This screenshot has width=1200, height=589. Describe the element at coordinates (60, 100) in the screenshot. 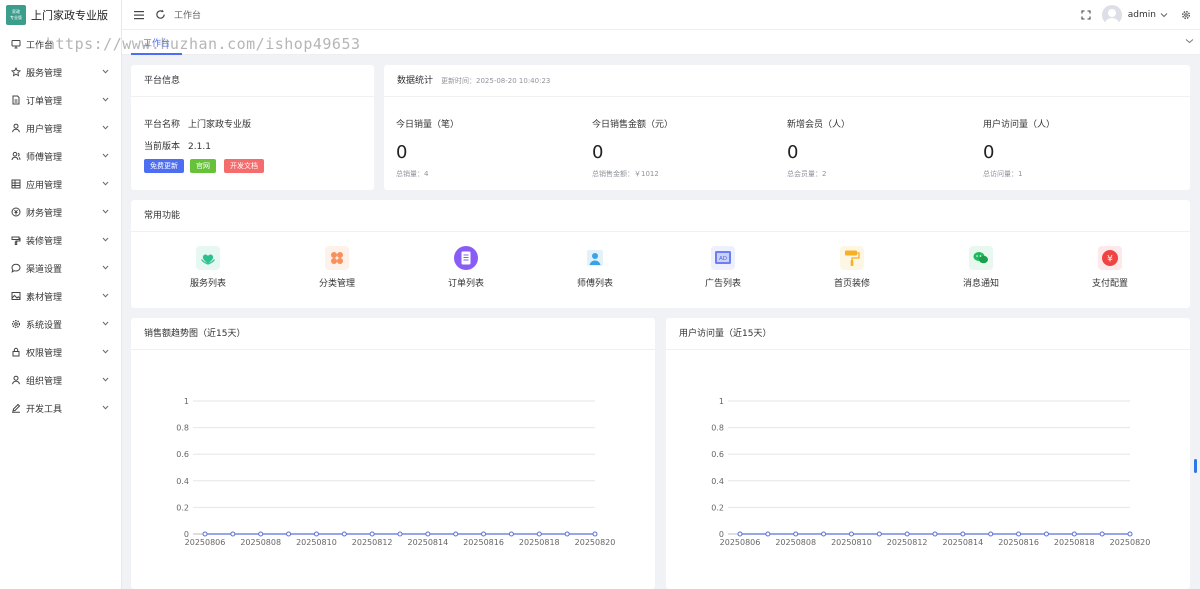

I see `sidebar-item-2: 订单管理` at that location.